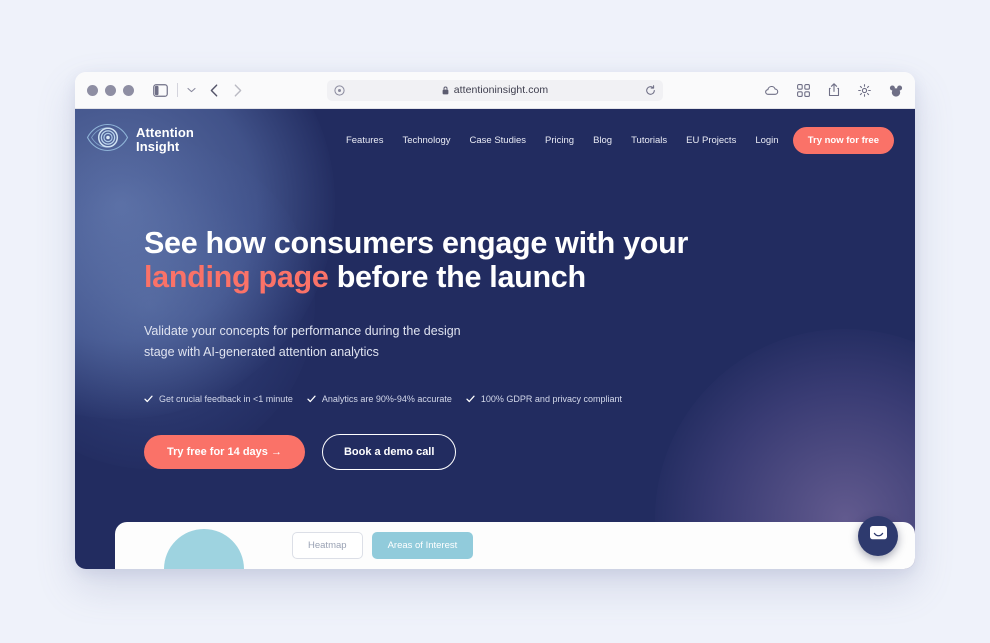  I want to click on cloud-icon, so click(771, 90).